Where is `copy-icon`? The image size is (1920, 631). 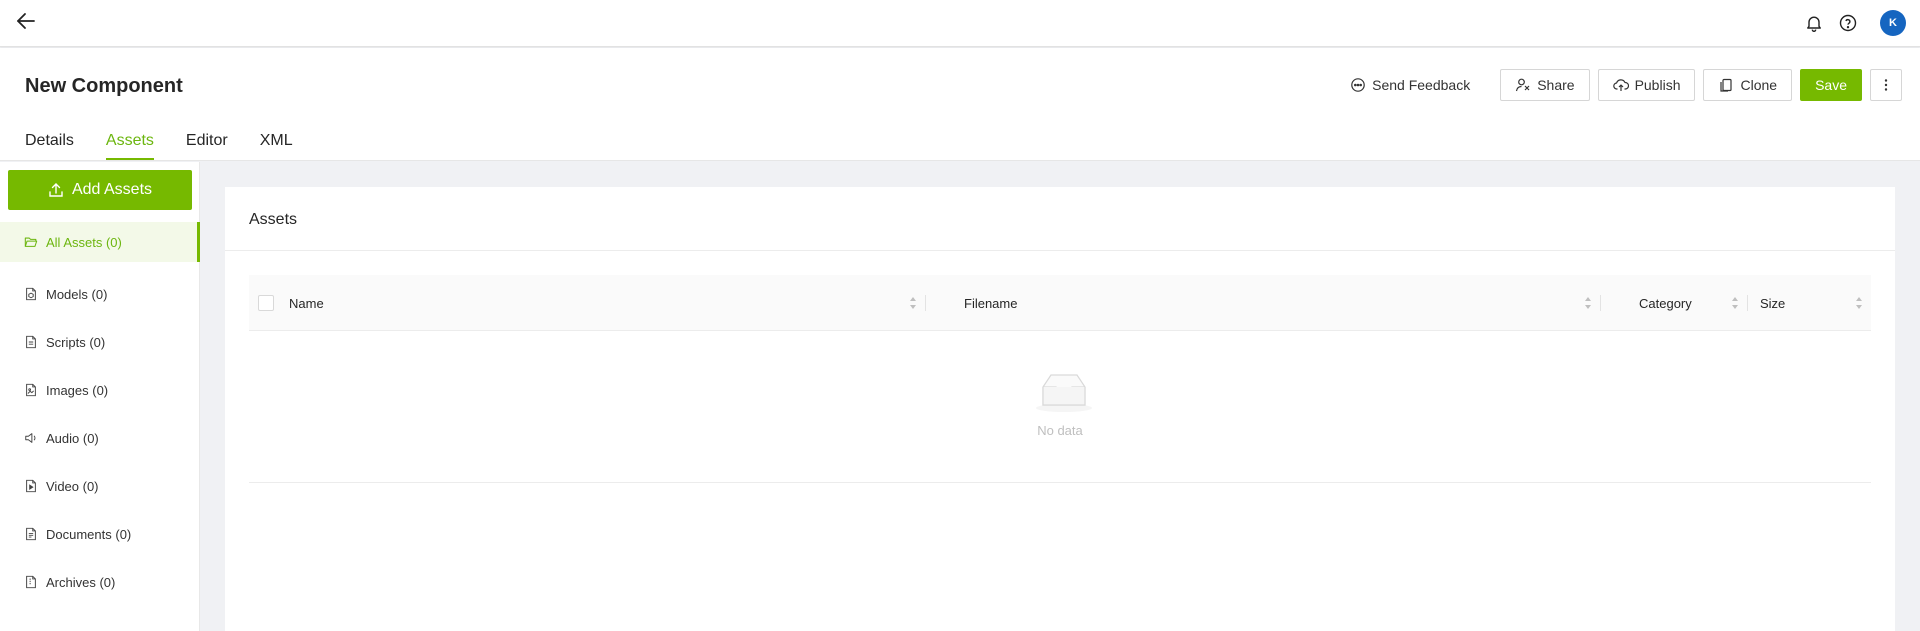 copy-icon is located at coordinates (1726, 85).